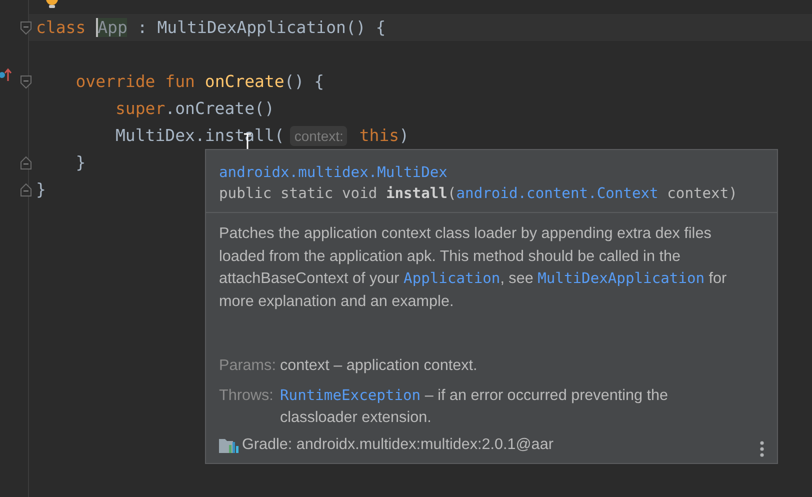 The width and height of the screenshot is (812, 497). What do you see at coordinates (350, 395) in the screenshot?
I see `doc-link: RuntimeException` at bounding box center [350, 395].